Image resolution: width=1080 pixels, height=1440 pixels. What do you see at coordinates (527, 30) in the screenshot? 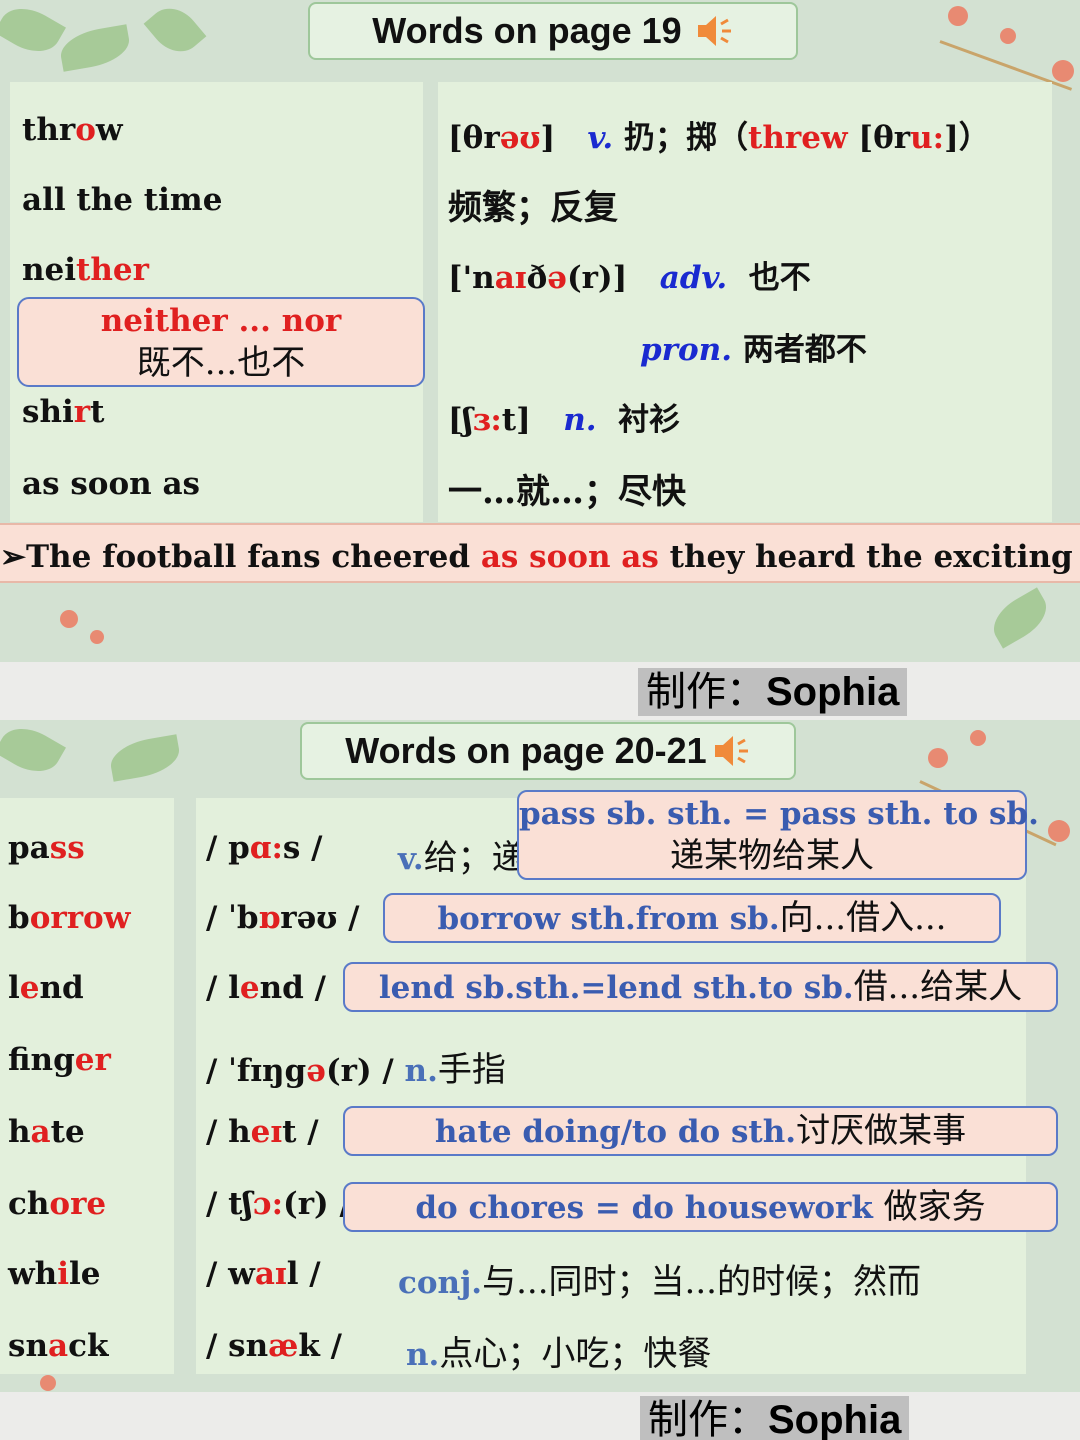
I see `slide-title-text: Words on page 19` at bounding box center [527, 30].